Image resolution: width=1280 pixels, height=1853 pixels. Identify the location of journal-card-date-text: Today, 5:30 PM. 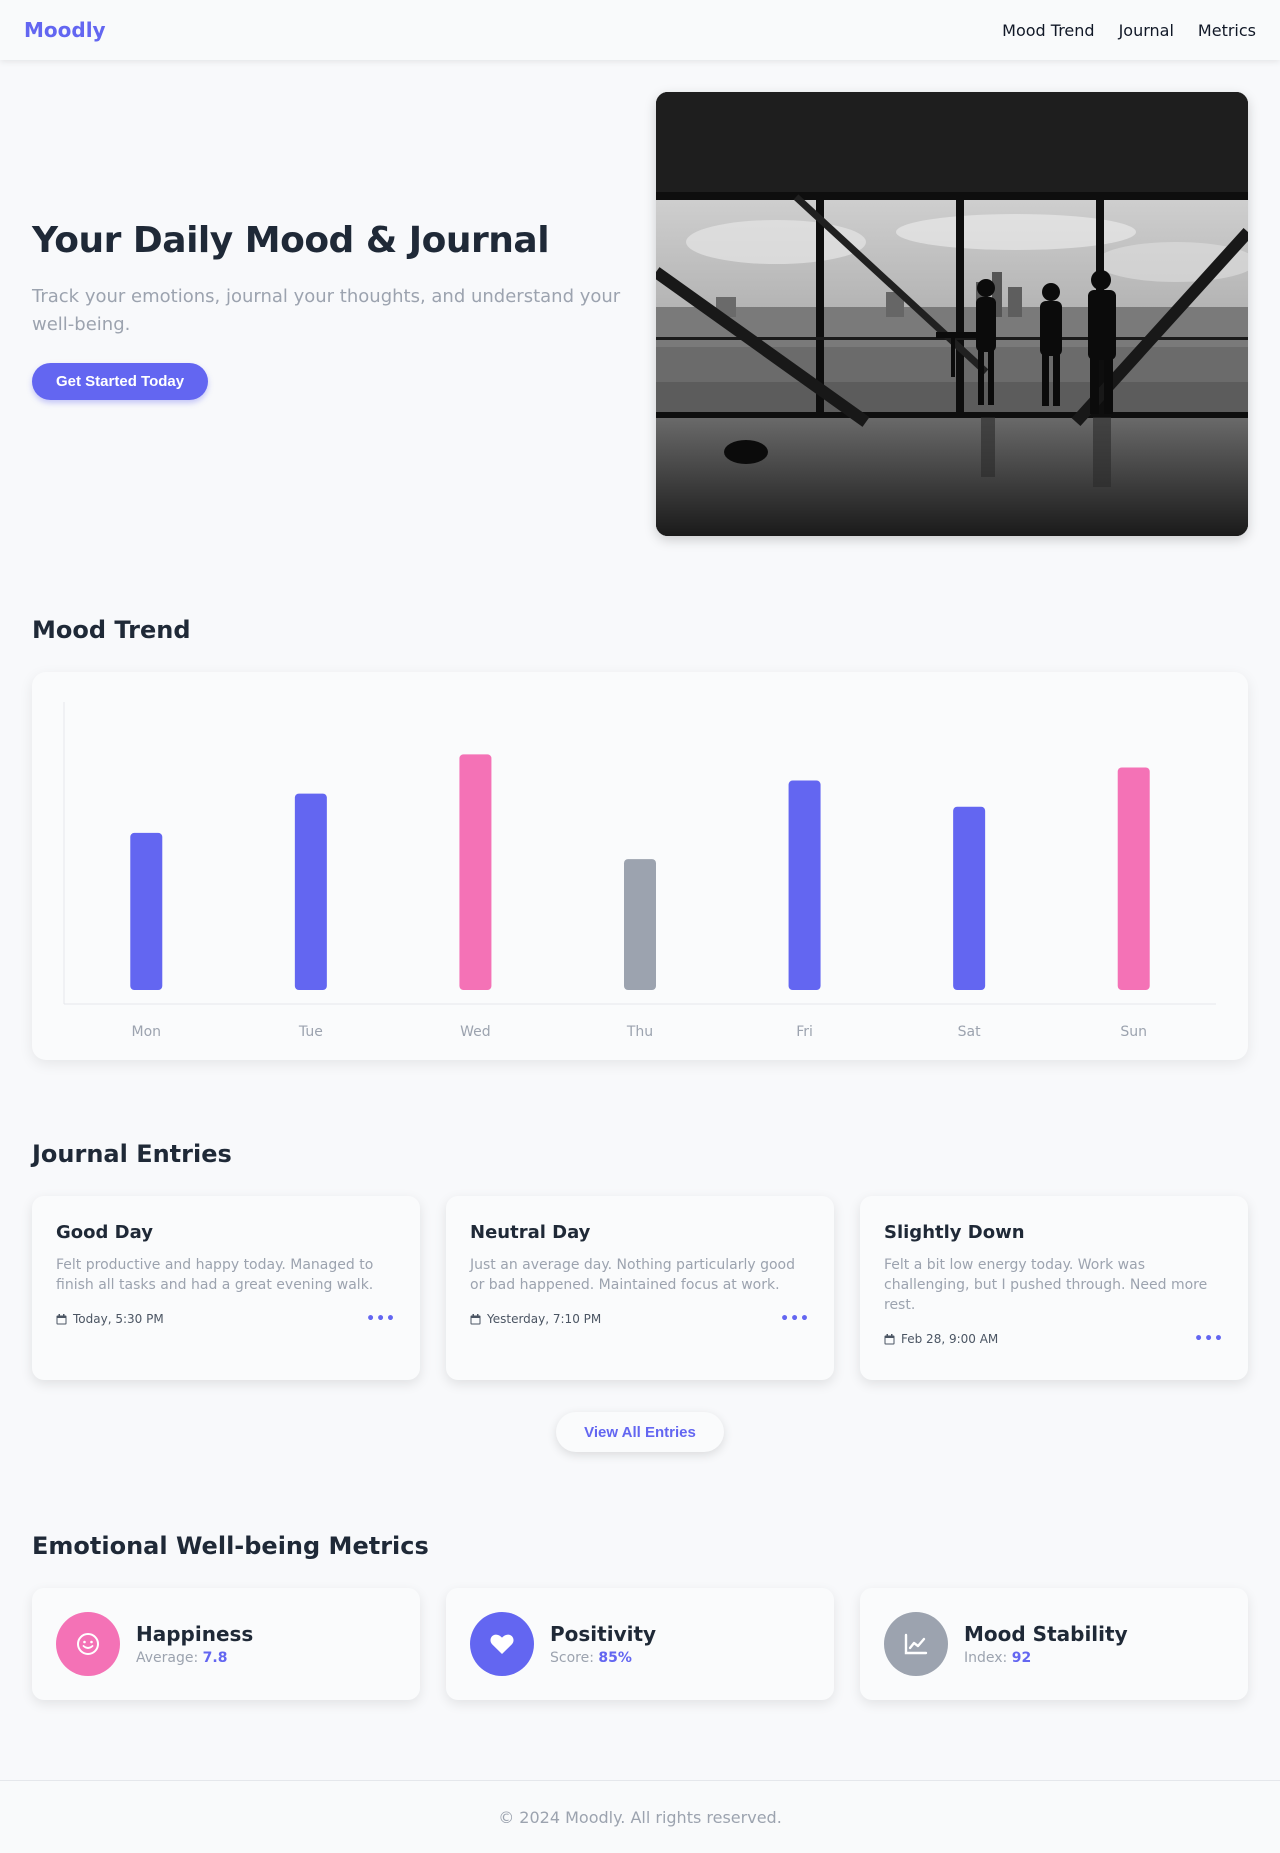
(118, 1319).